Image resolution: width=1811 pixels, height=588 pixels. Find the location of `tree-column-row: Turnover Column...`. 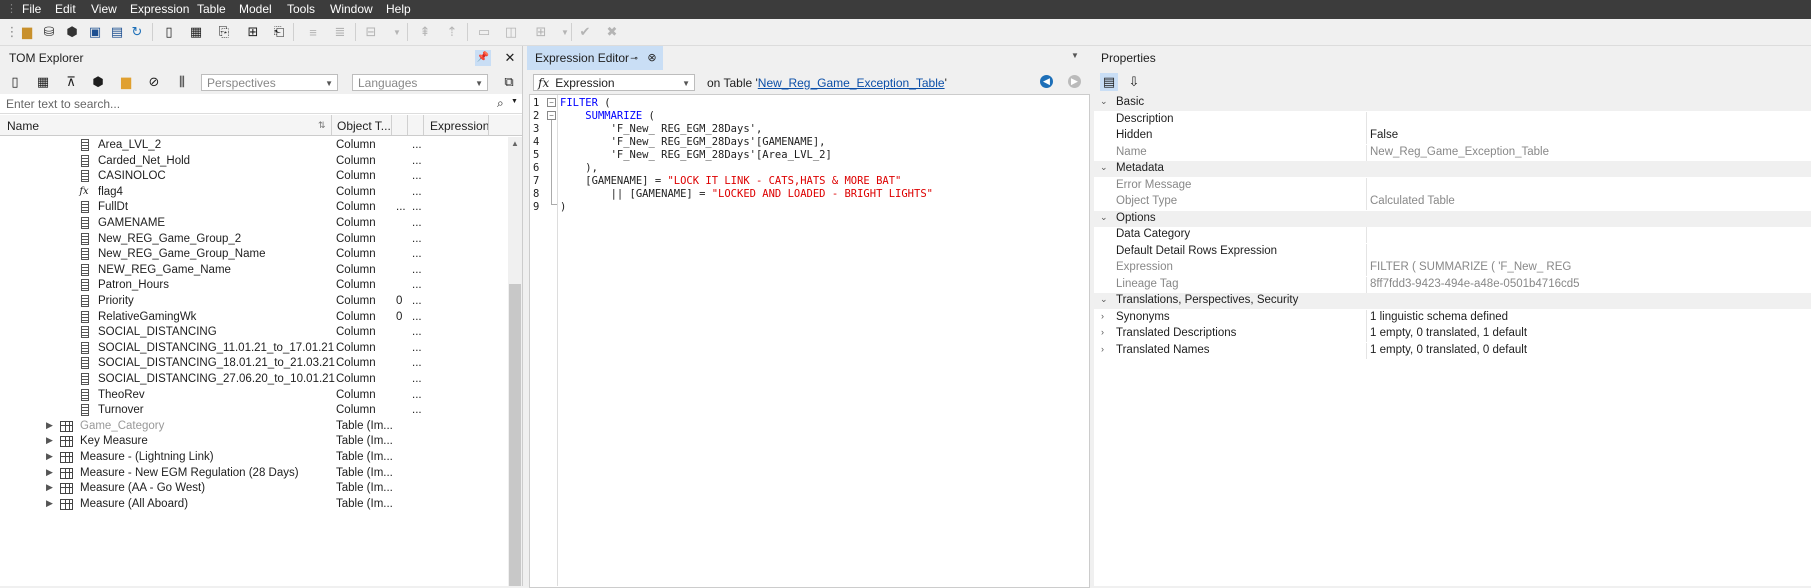

tree-column-row: Turnover Column... is located at coordinates (254, 410).